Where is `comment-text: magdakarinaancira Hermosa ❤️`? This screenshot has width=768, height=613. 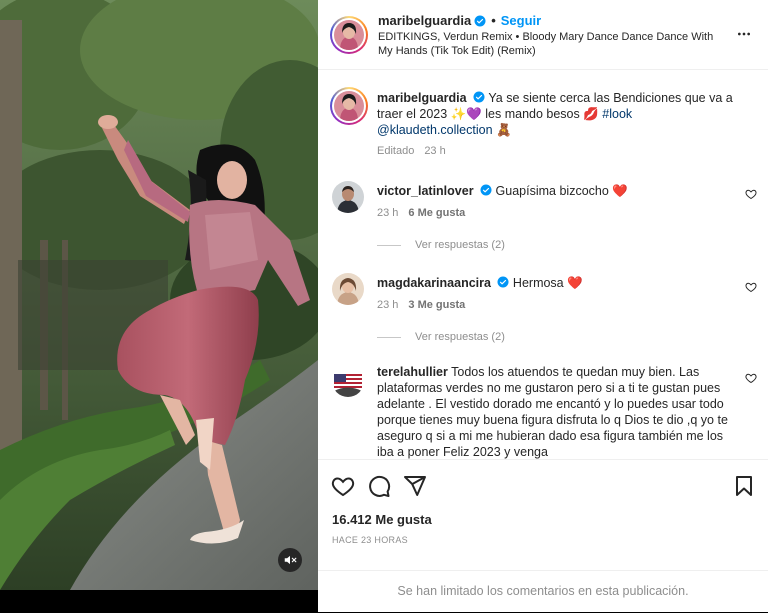 comment-text: magdakarinaancira Hermosa ❤️ is located at coordinates (557, 283).